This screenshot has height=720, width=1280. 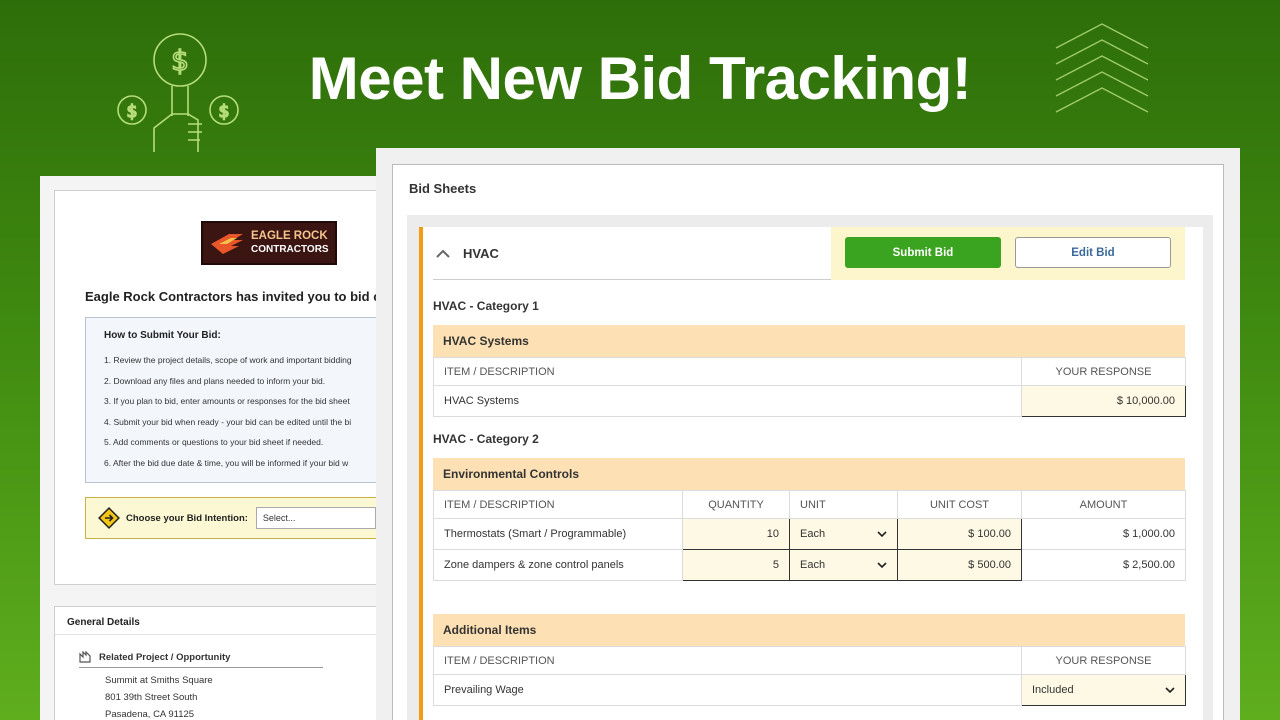 I want to click on logo-line1: EAGLE ROCK, so click(x=289, y=236).